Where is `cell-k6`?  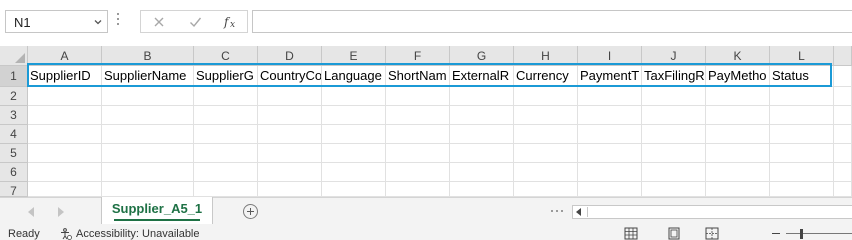 cell-k6 is located at coordinates (738, 172).